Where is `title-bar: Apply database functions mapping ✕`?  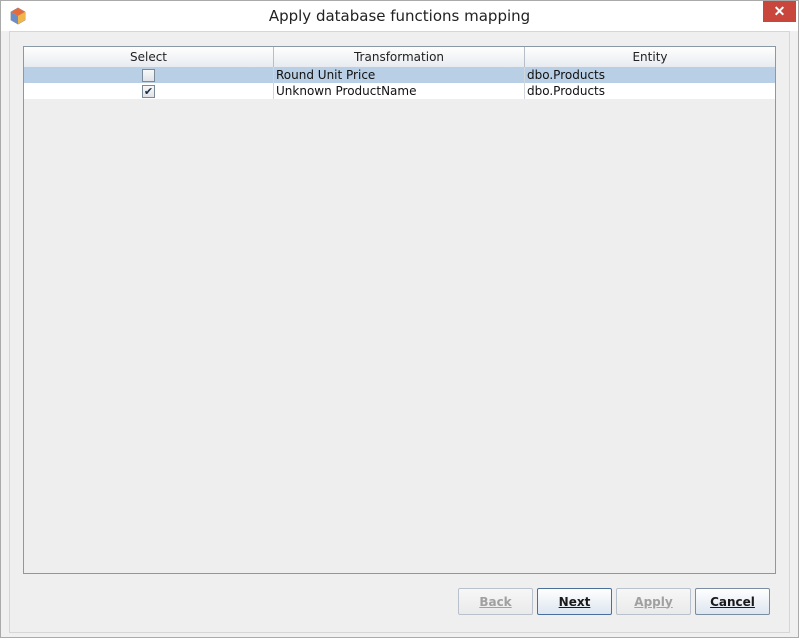
title-bar: Apply database functions mapping ✕ is located at coordinates (399, 16).